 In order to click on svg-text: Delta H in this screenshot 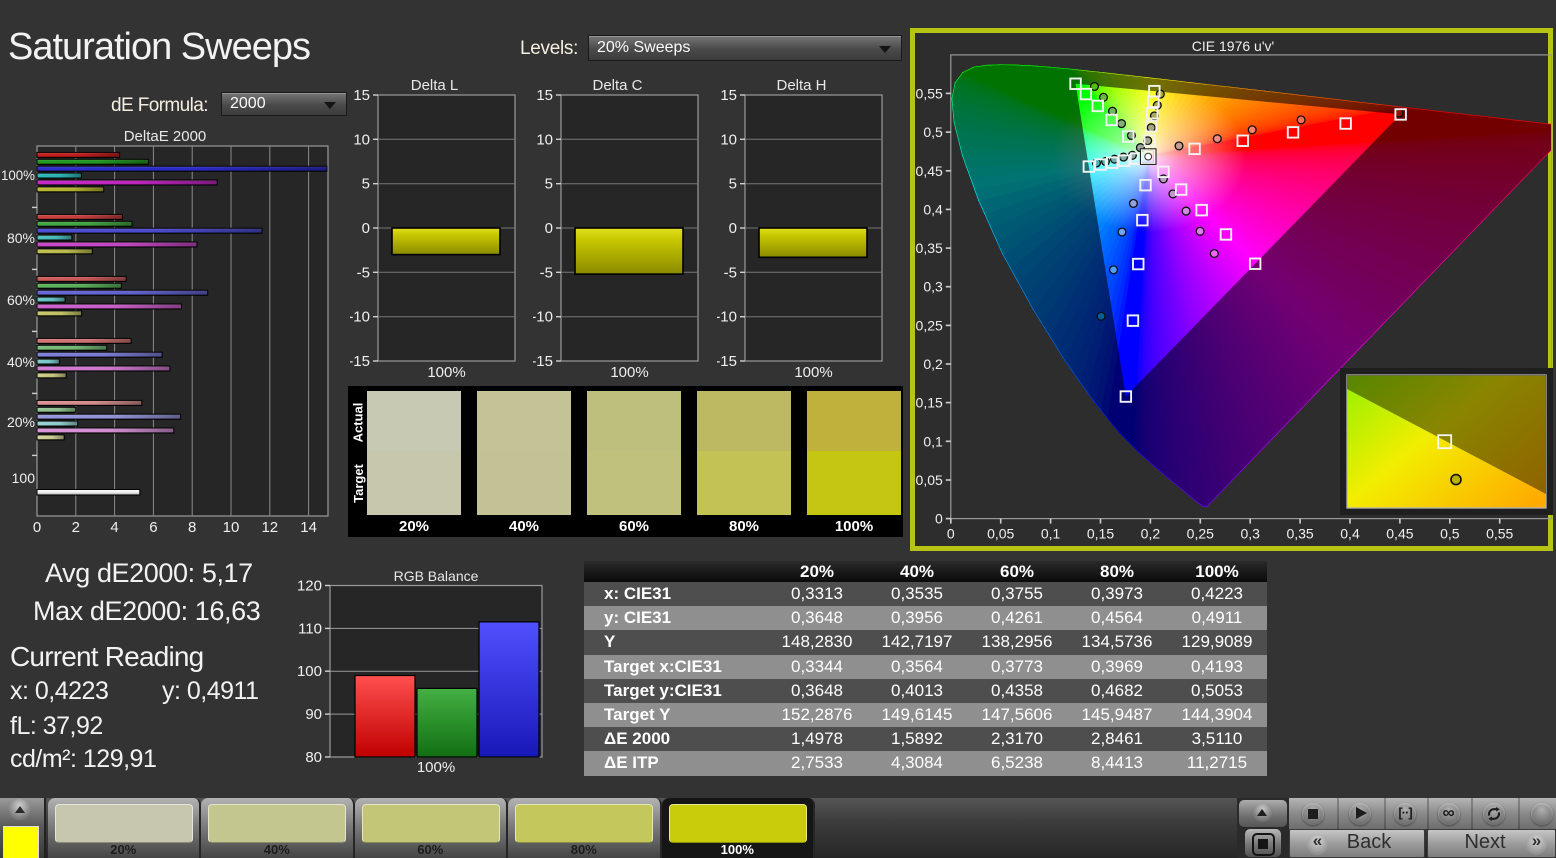, I will do `click(801, 85)`.